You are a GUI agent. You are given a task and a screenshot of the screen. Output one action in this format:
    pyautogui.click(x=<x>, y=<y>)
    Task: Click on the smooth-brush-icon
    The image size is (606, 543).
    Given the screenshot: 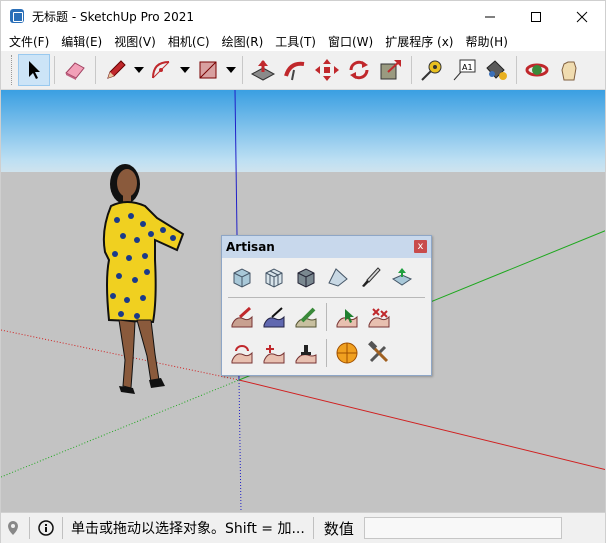 What is the action you would take?
    pyautogui.click(x=306, y=317)
    